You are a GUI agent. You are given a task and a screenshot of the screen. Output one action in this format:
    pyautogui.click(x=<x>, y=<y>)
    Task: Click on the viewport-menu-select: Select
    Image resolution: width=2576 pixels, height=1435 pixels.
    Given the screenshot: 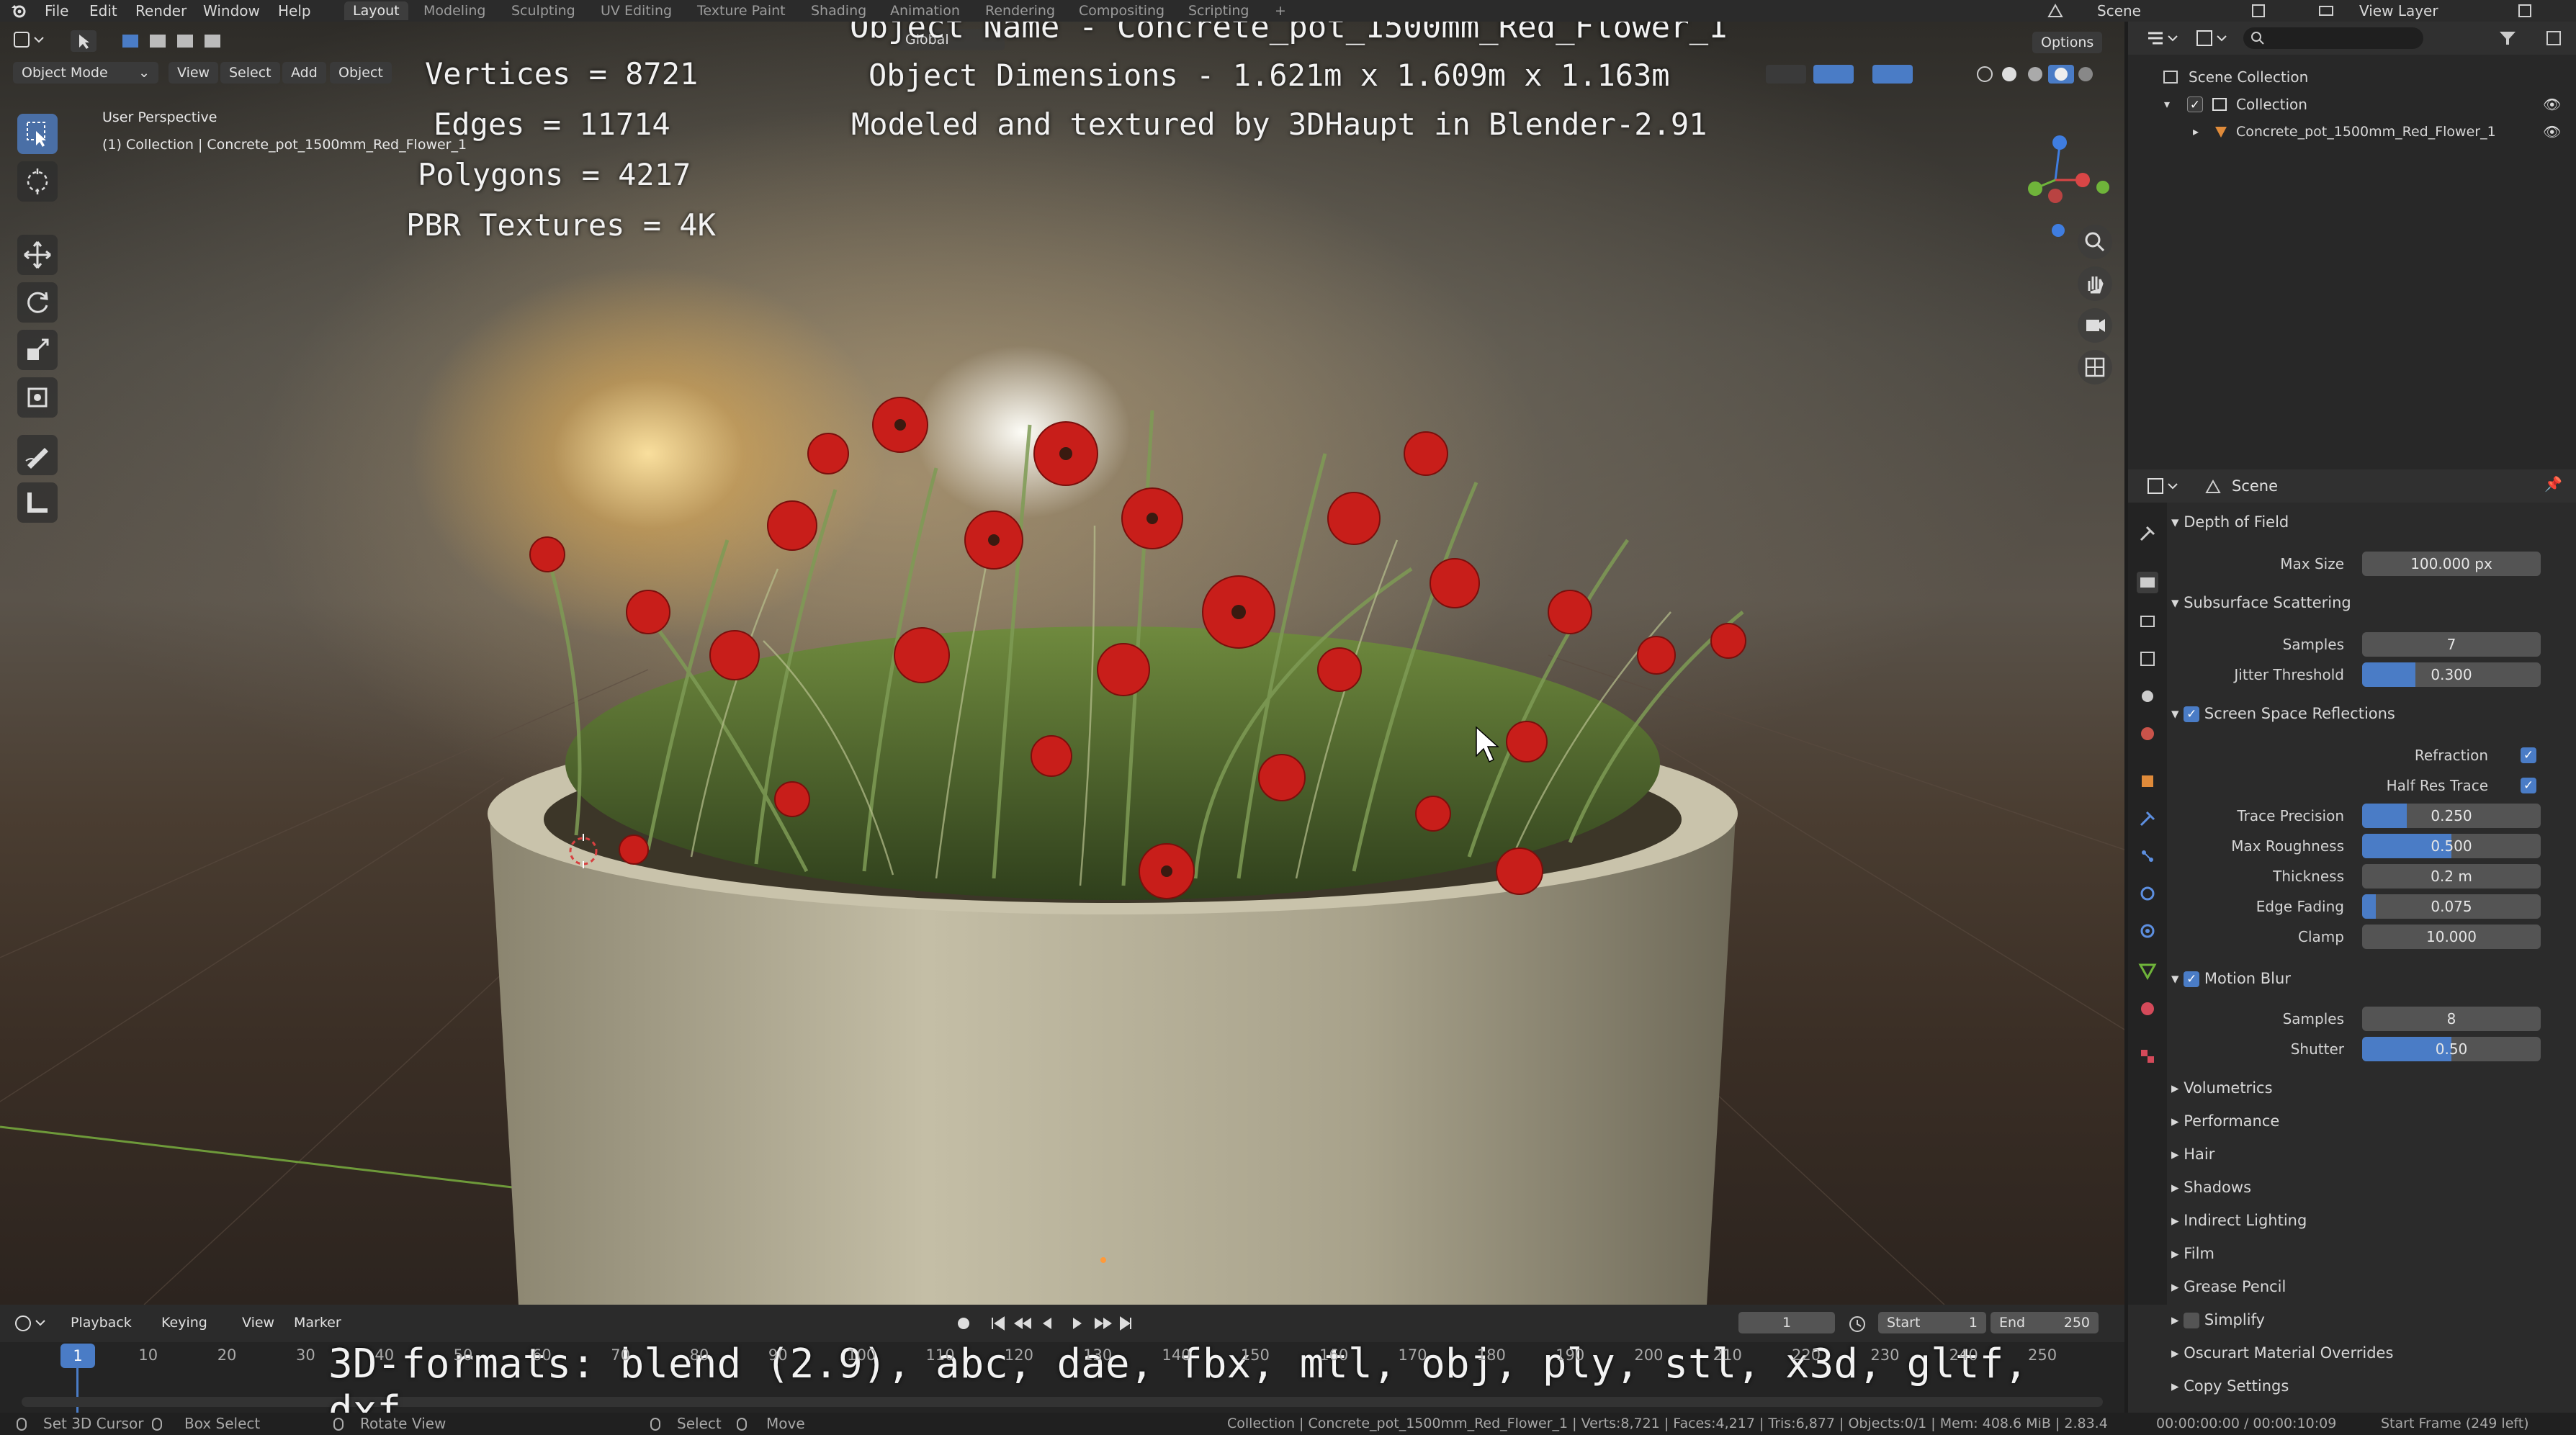 What is the action you would take?
    pyautogui.click(x=250, y=73)
    